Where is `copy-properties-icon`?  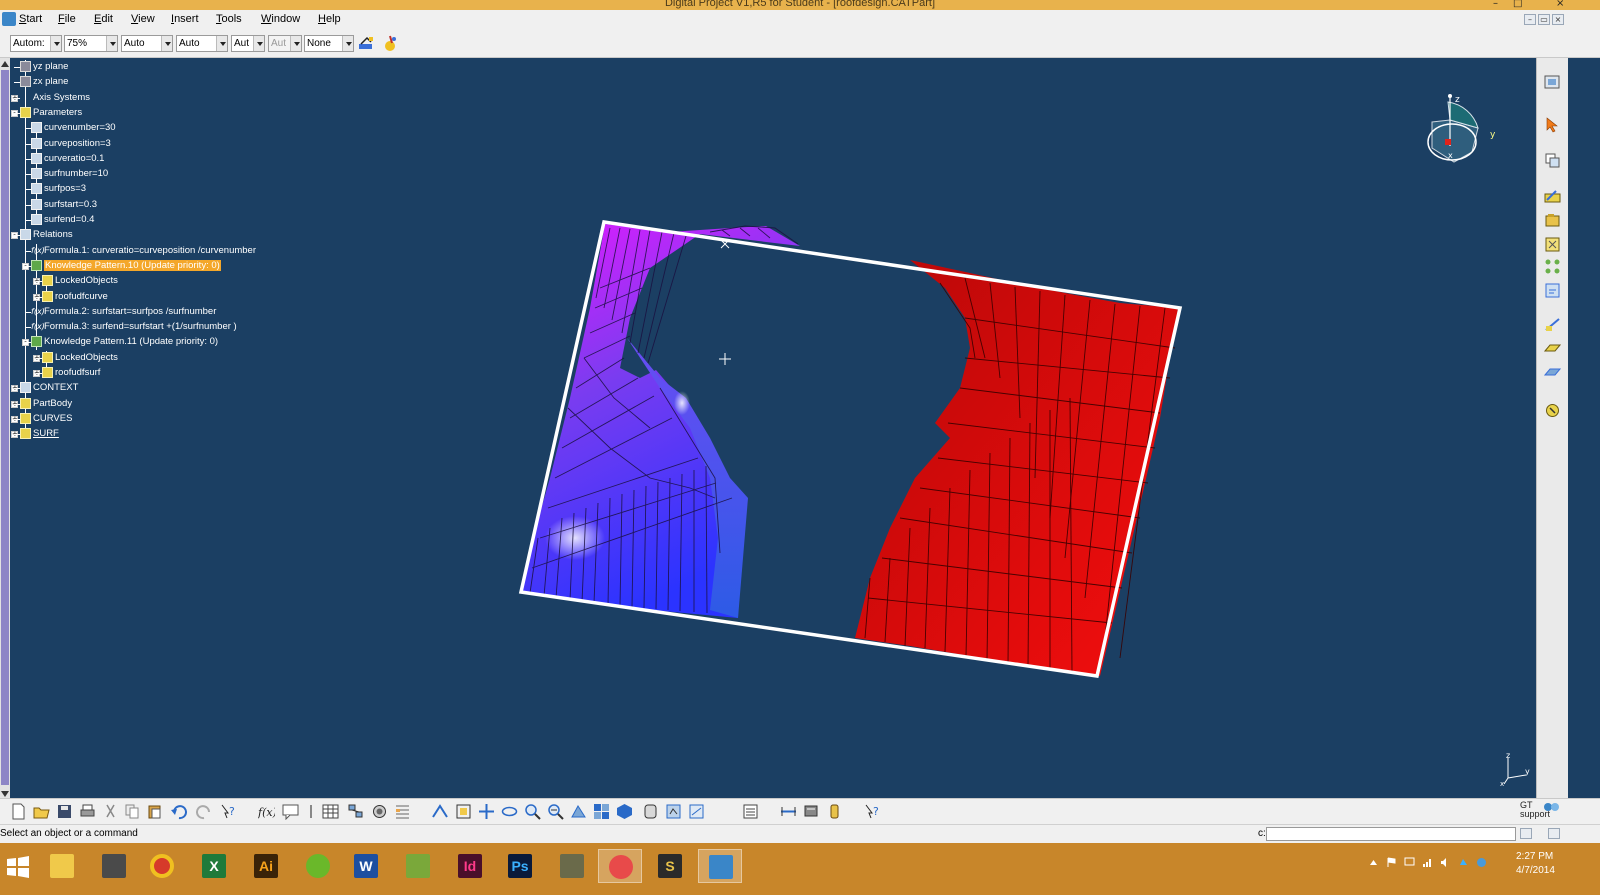
copy-properties-icon is located at coordinates (1552, 160).